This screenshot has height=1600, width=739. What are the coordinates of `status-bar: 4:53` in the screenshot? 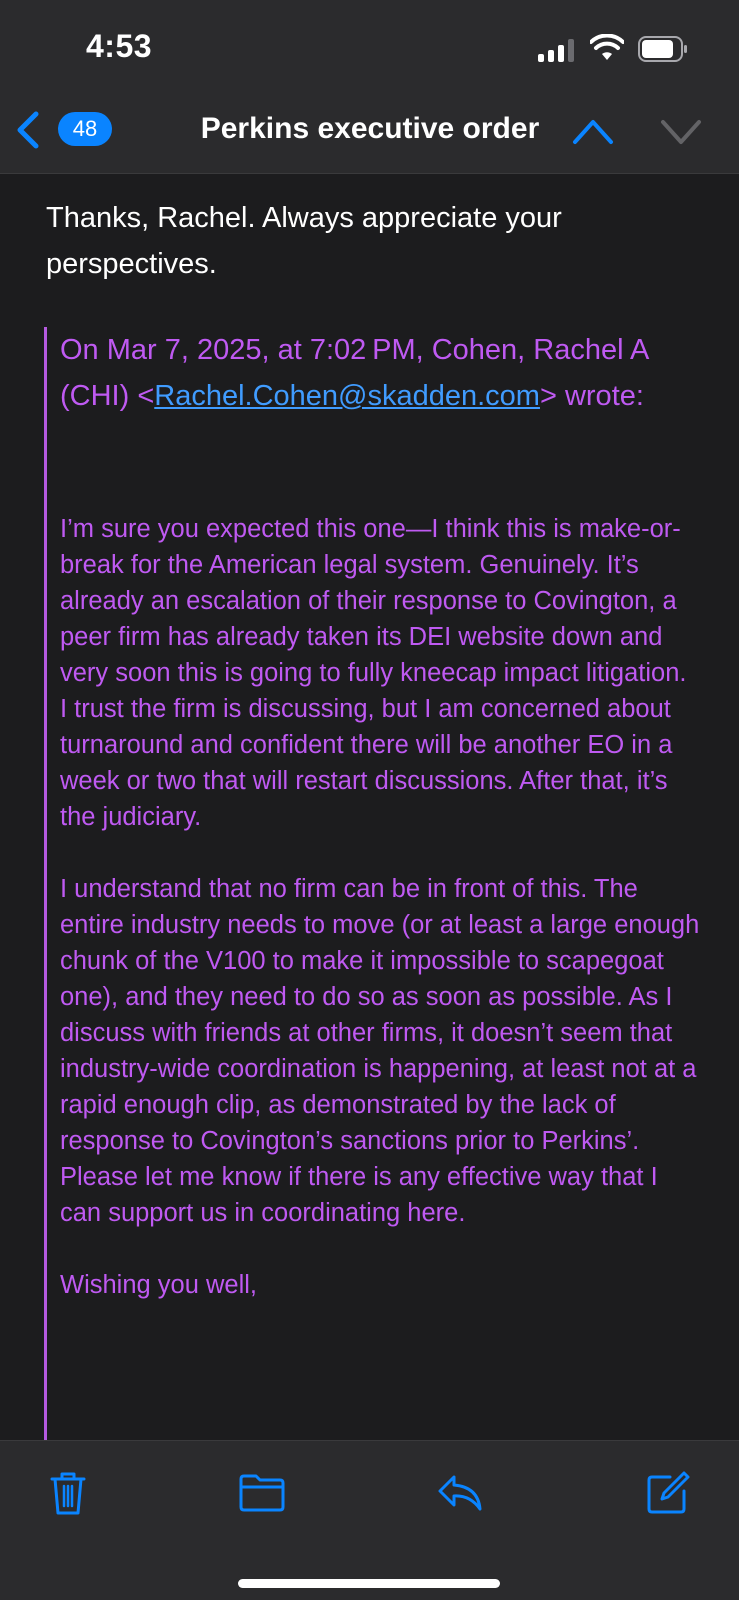 It's located at (369, 48).